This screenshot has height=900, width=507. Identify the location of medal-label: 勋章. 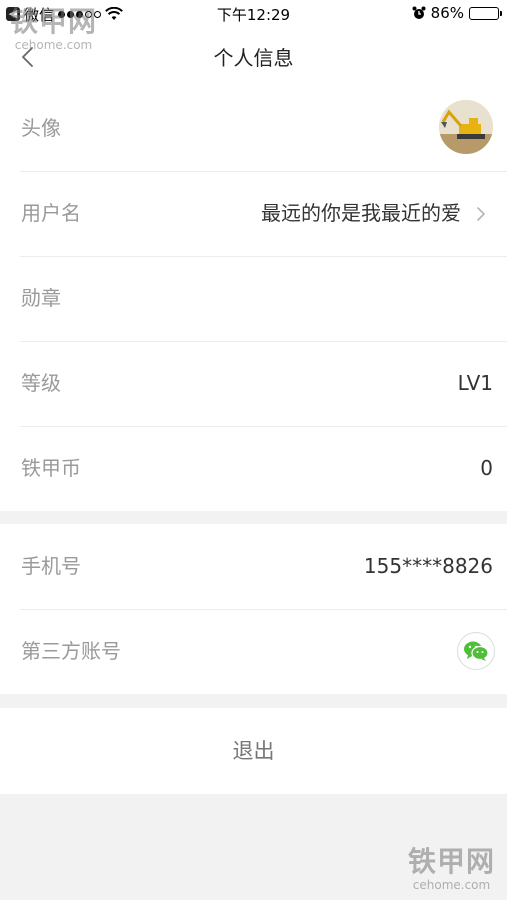
(41, 298).